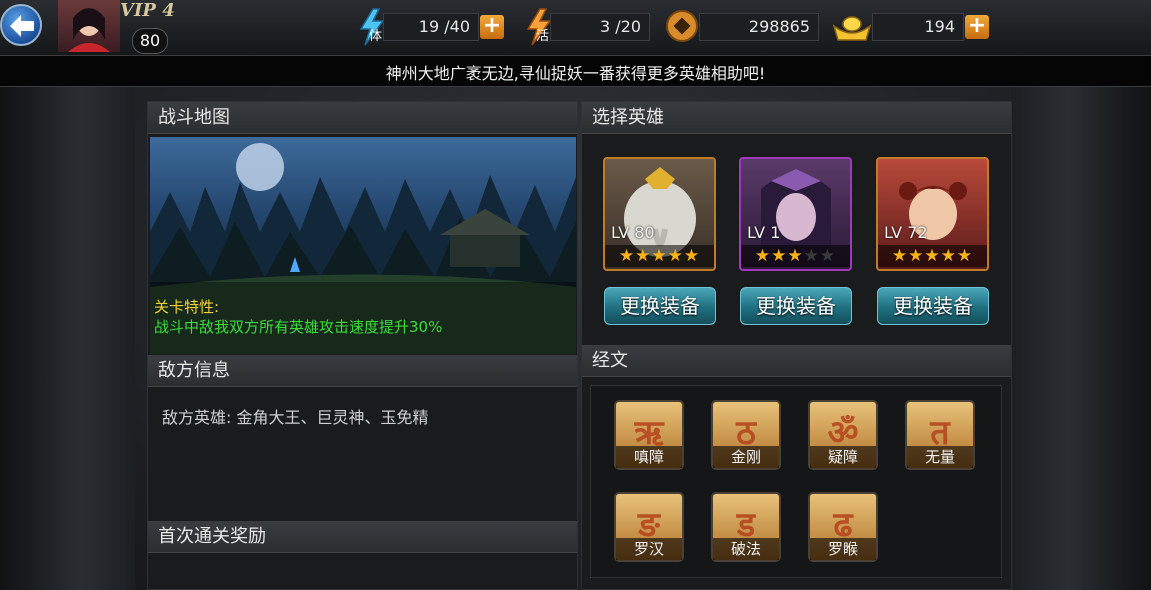 This screenshot has width=1151, height=590. I want to click on stage-feature-desc: 战斗中敌我双方所有英雄攻击速度提升30%, so click(298, 327).